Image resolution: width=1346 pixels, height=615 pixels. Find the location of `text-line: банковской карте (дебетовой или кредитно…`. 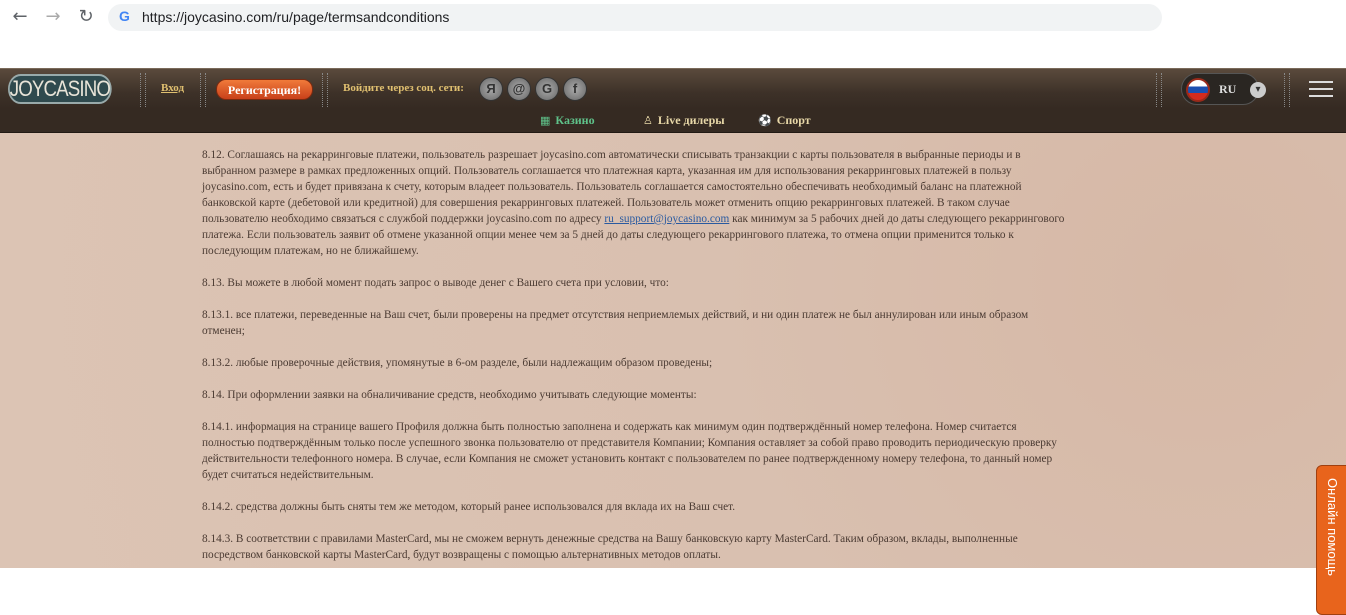

text-line: банковской карте (дебетовой или кредитно… is located at coordinates (606, 203).